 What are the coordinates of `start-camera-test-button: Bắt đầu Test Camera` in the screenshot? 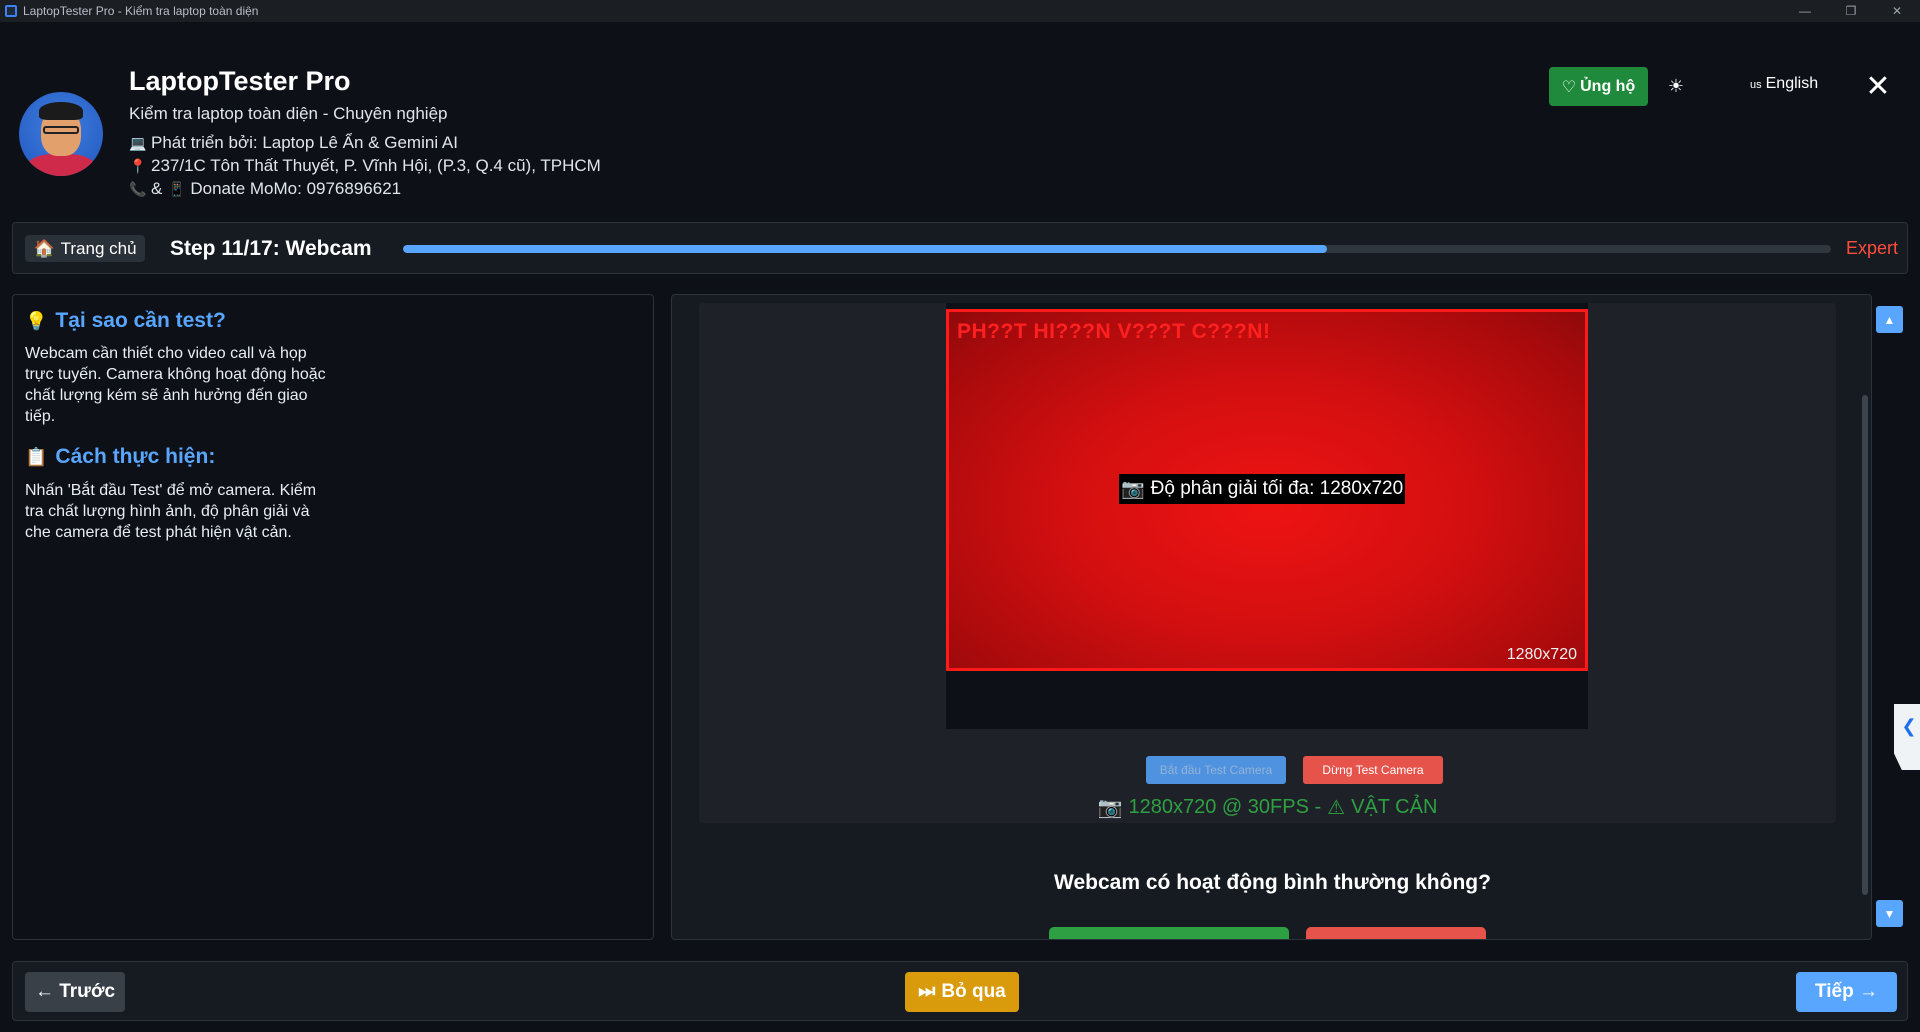 It's located at (1216, 770).